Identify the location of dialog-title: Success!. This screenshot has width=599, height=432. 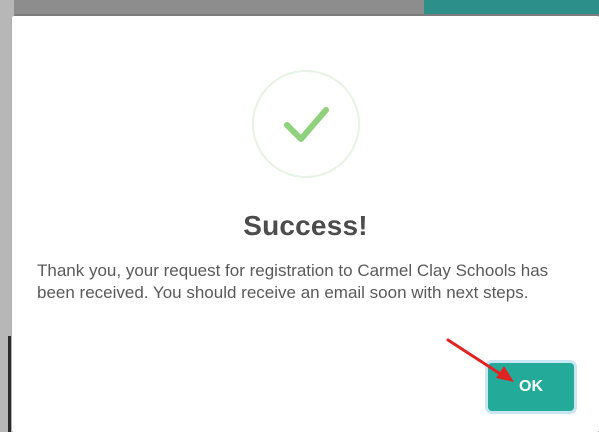
(305, 225).